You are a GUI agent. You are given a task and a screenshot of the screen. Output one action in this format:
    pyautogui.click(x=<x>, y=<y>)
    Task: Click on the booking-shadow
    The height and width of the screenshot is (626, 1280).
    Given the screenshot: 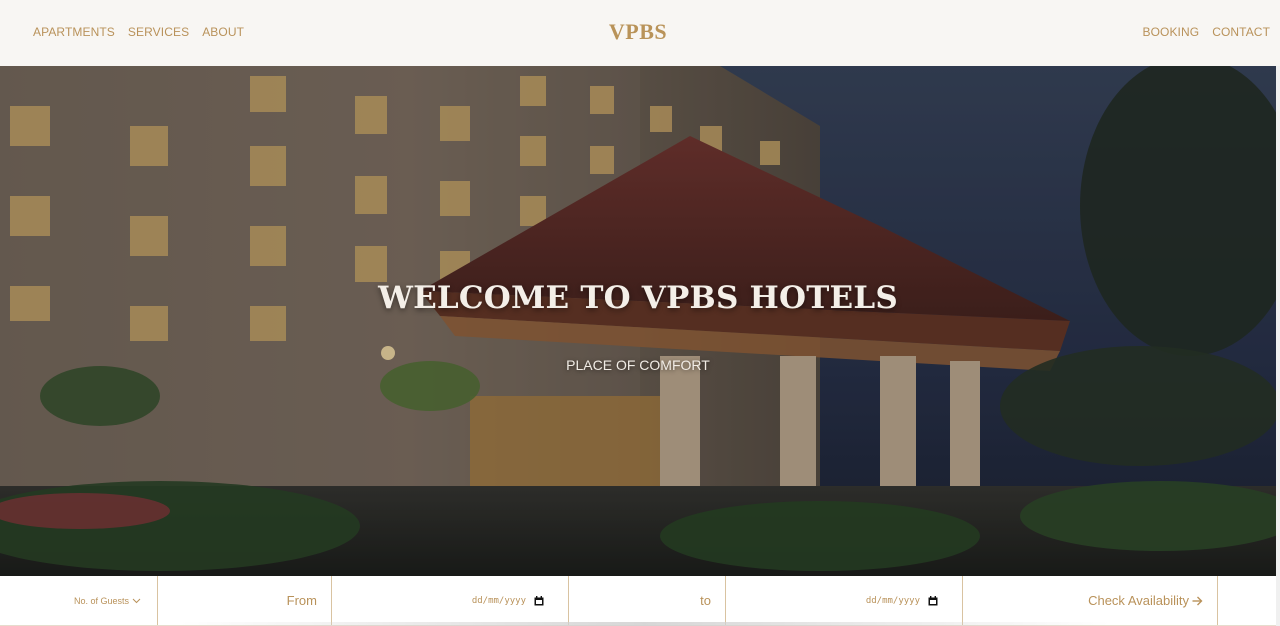 What is the action you would take?
    pyautogui.click(x=645, y=624)
    